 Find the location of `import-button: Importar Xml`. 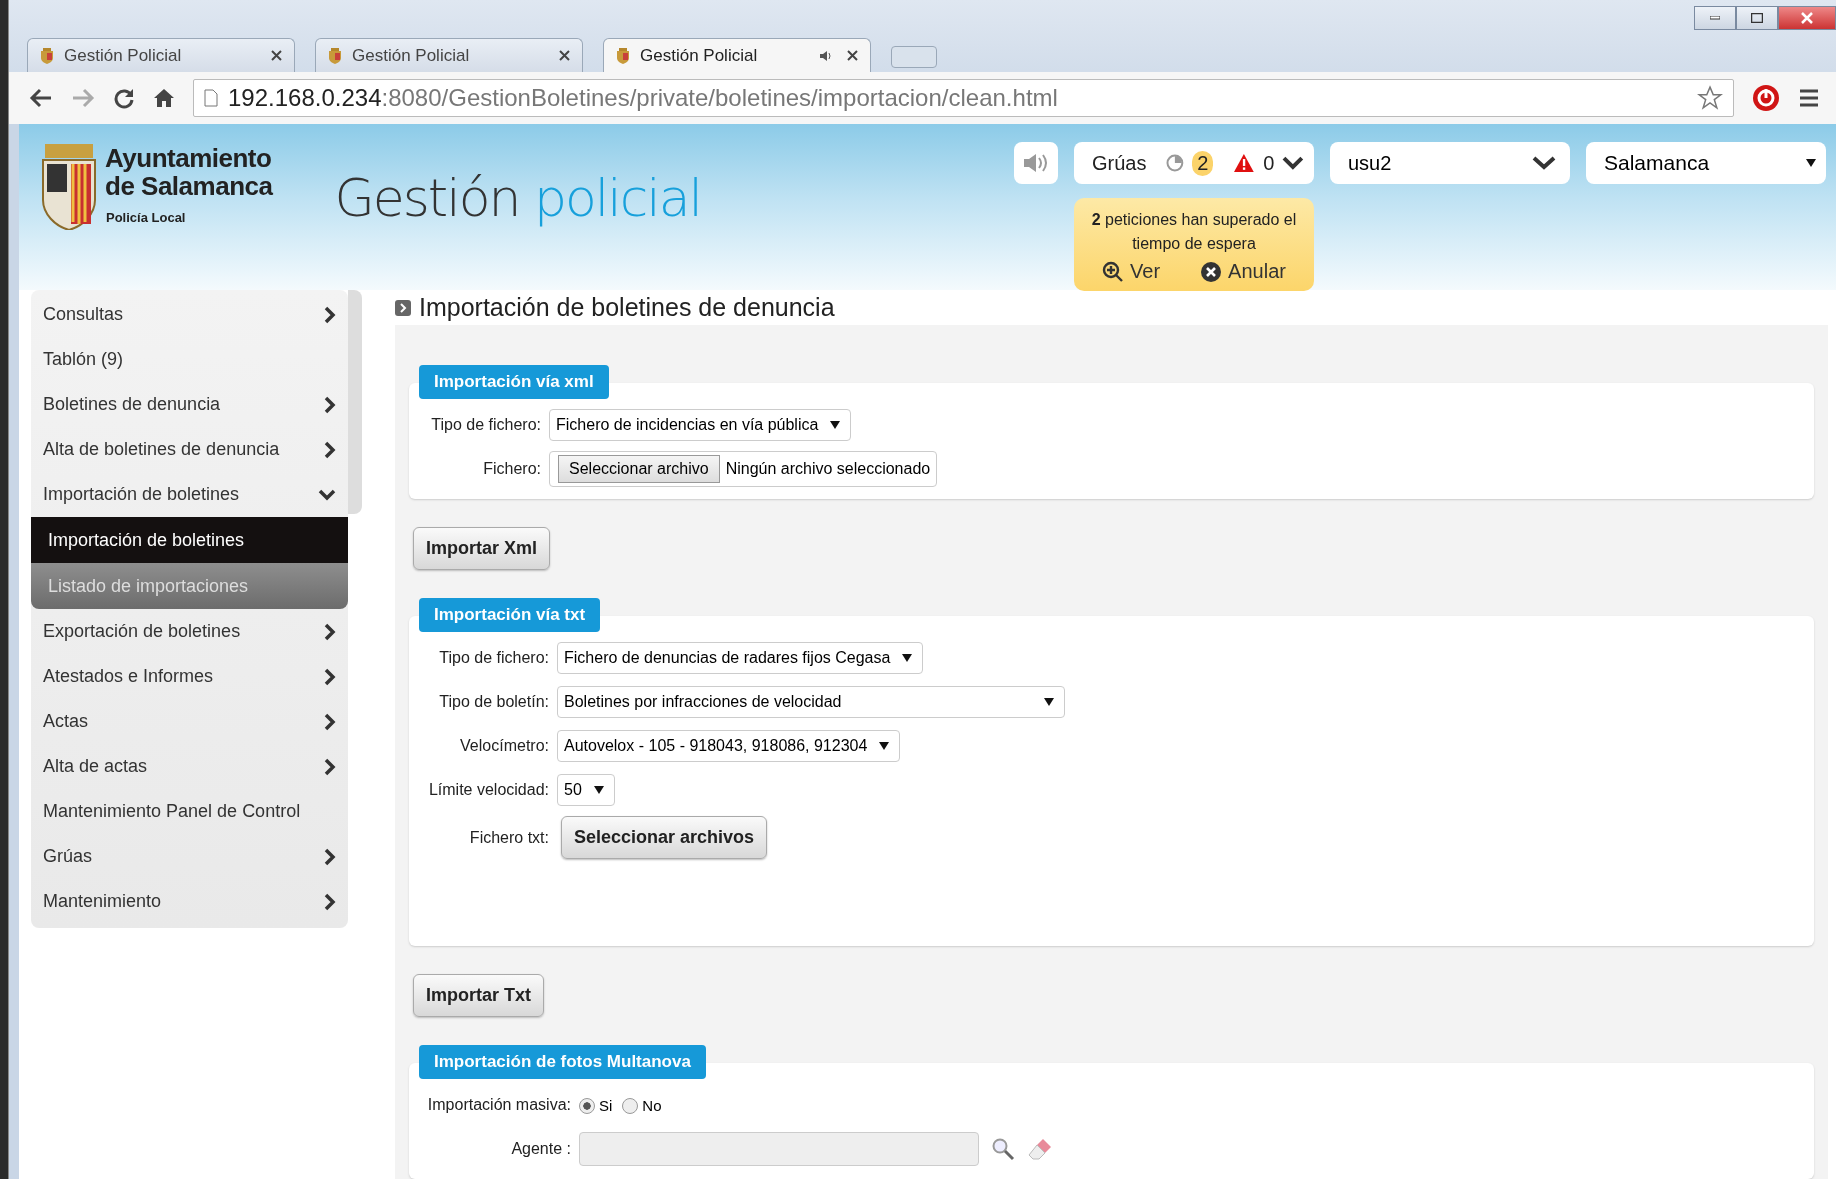

import-button: Importar Xml is located at coordinates (482, 548).